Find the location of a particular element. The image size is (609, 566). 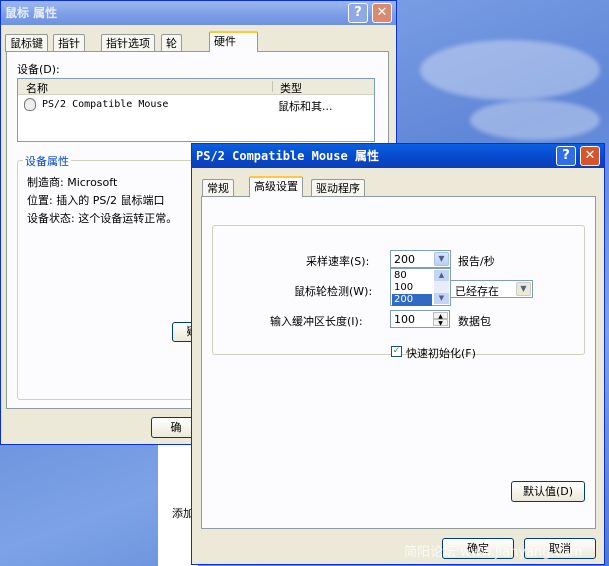

dropdown-option-selected: 200 is located at coordinates (412, 300).